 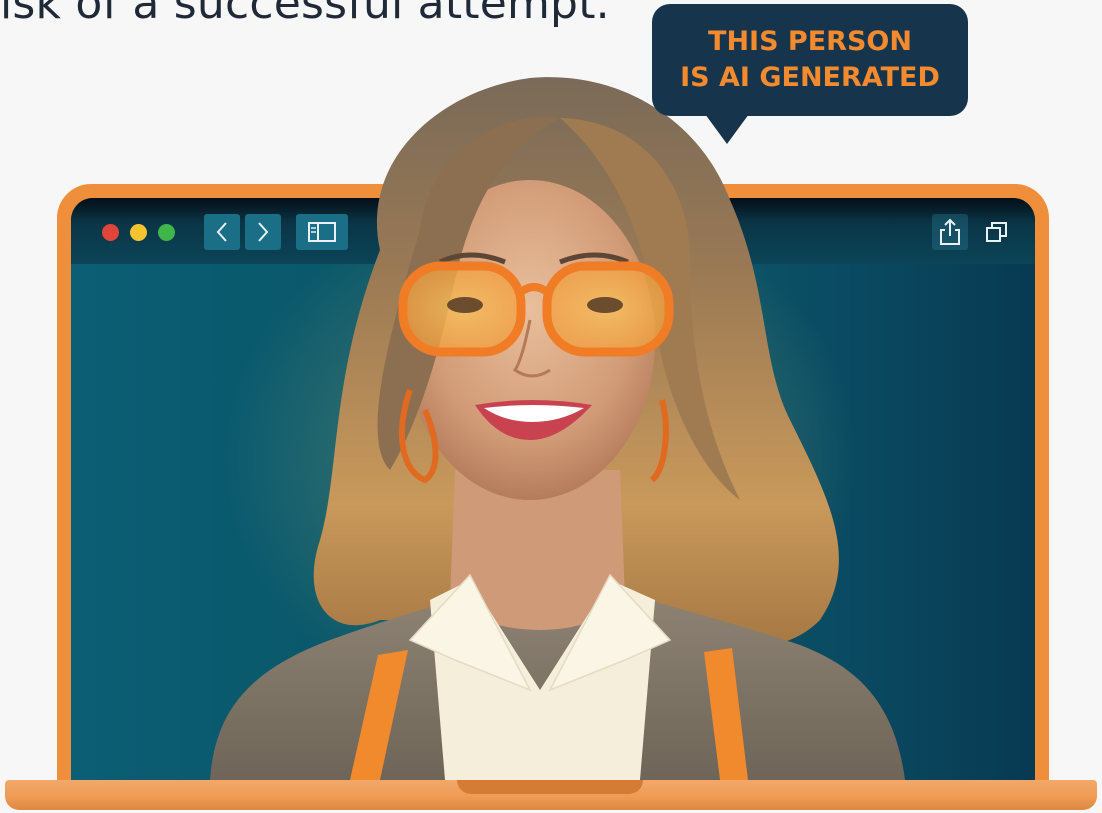 I want to click on laptop-base, so click(x=551, y=795).